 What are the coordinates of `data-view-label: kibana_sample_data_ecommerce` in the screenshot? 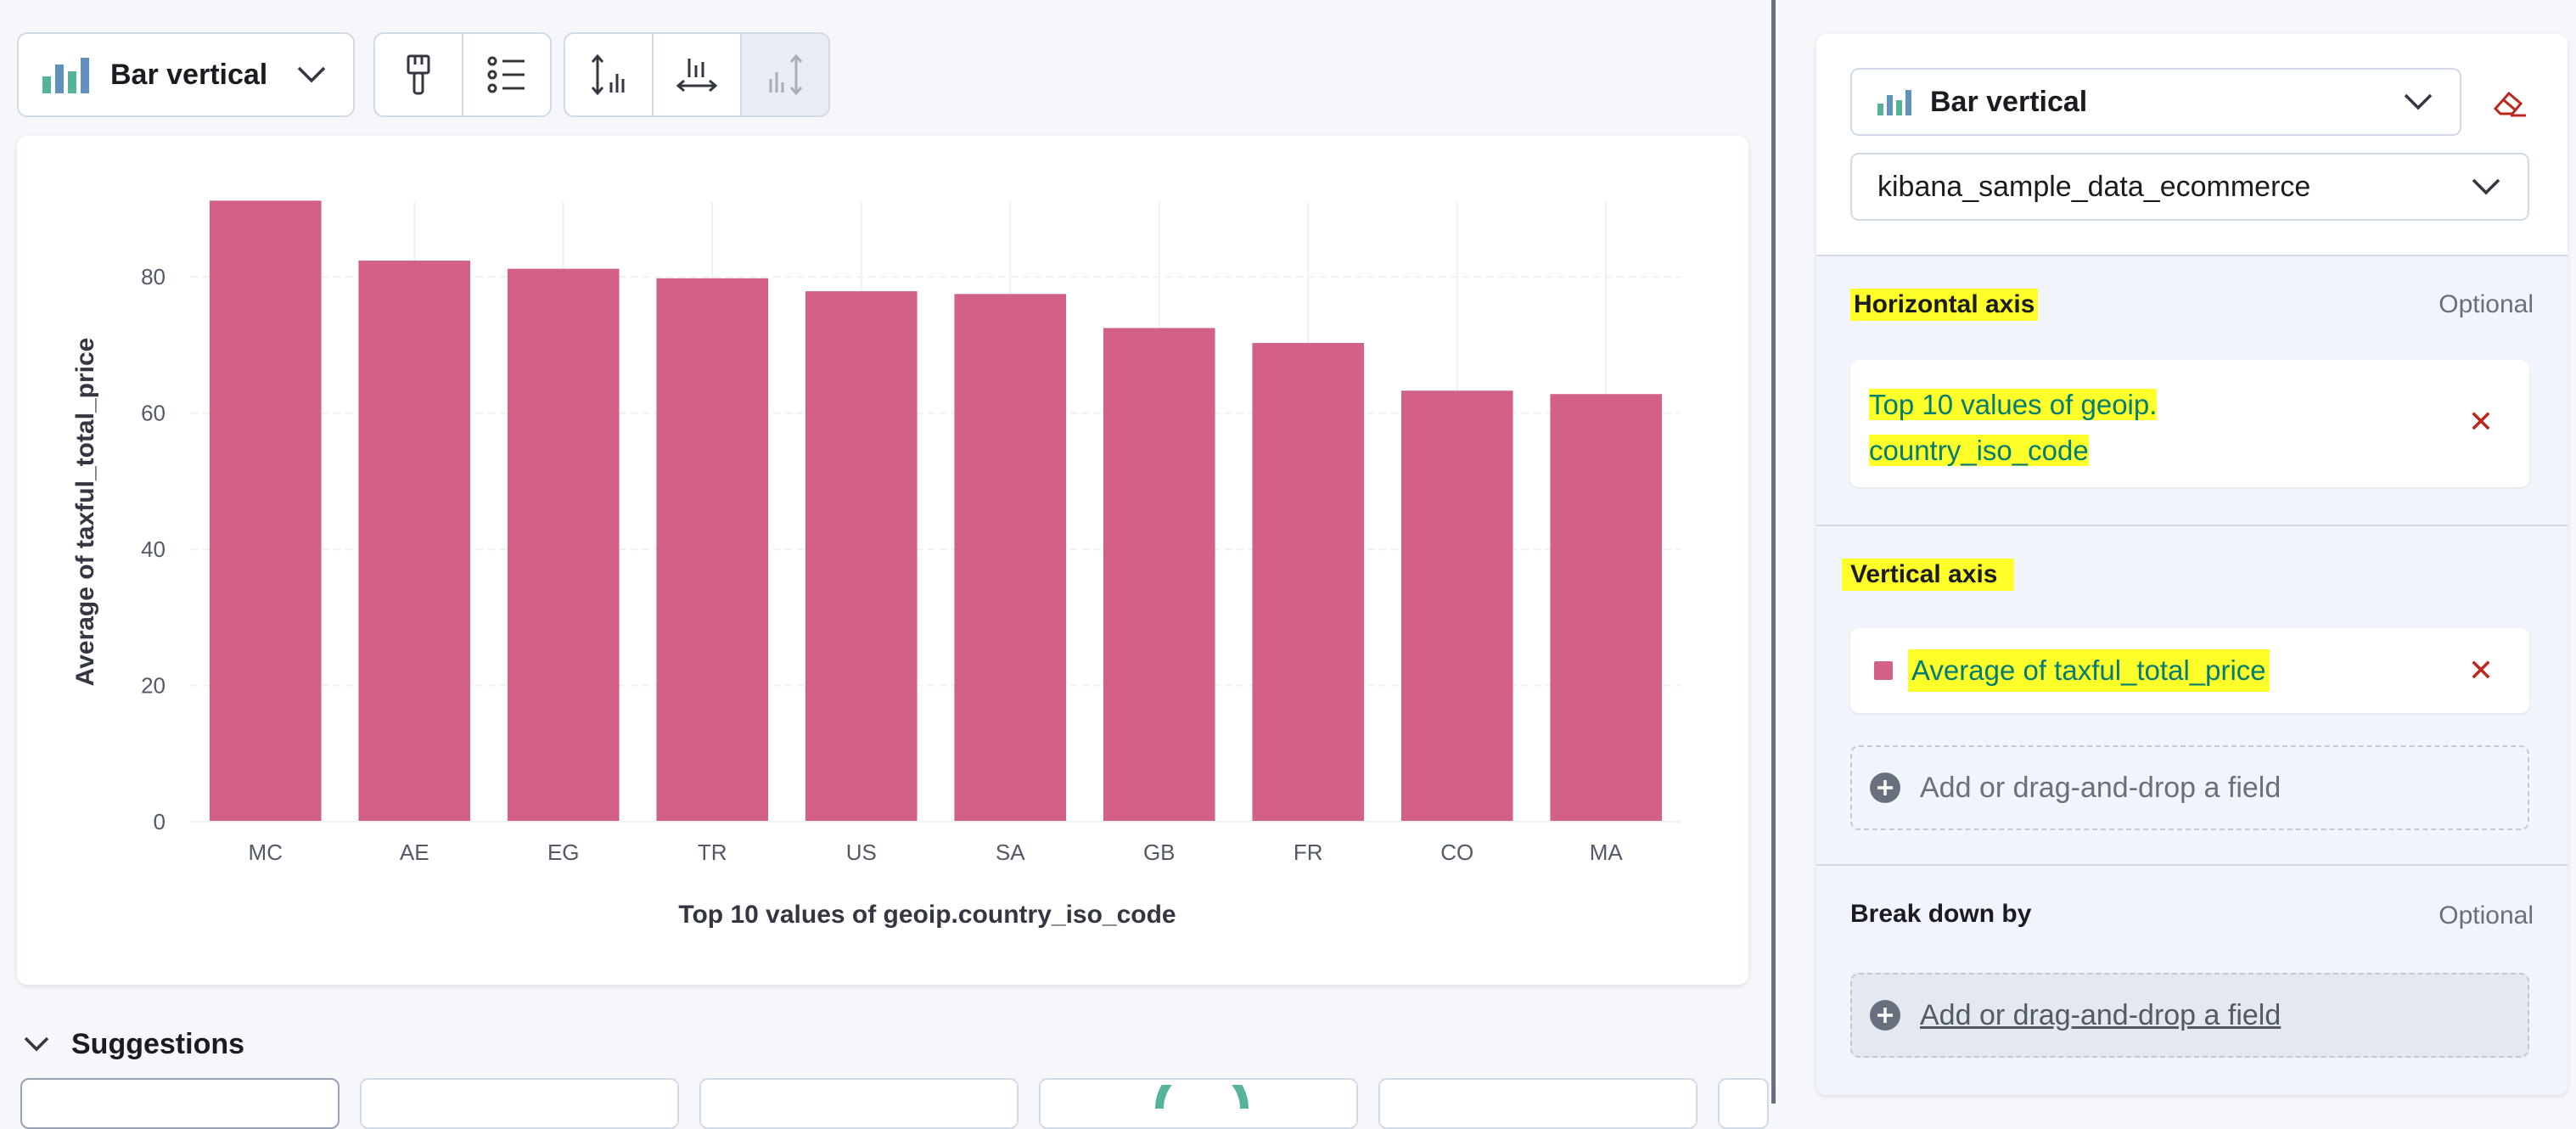 It's located at (2094, 186).